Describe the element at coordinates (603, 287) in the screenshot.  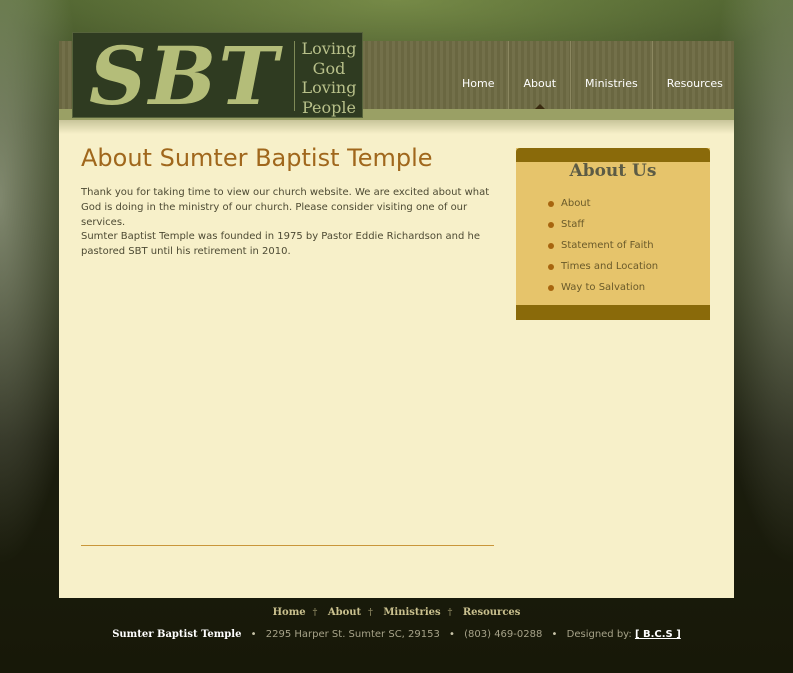
I see `sidebar-link-way-to-salvation: Way to Salvation` at that location.